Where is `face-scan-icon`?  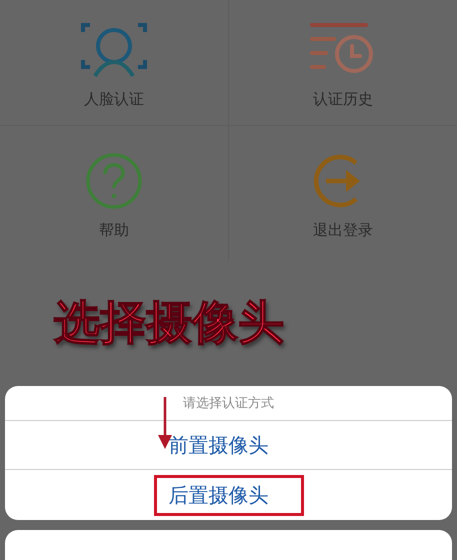 face-scan-icon is located at coordinates (113, 50).